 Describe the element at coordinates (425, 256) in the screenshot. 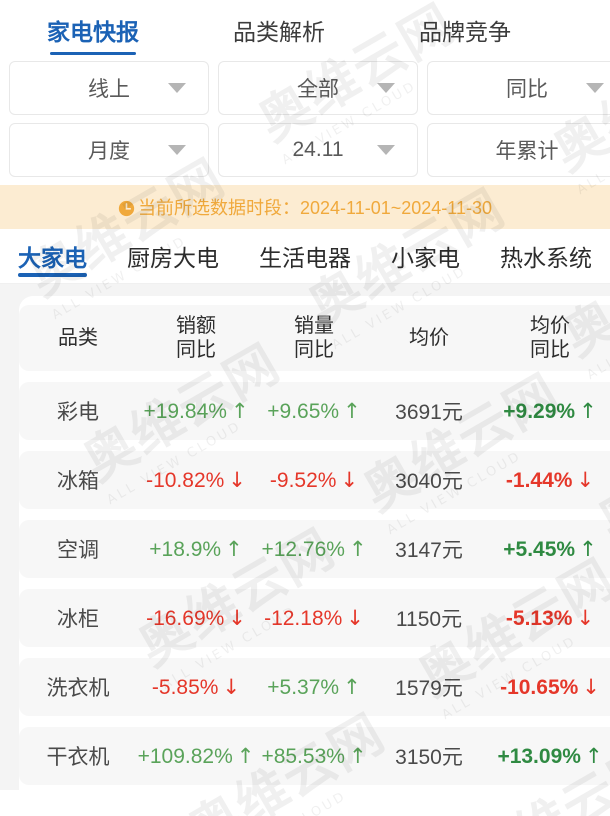

I see `category-tab-4: 小家电` at that location.